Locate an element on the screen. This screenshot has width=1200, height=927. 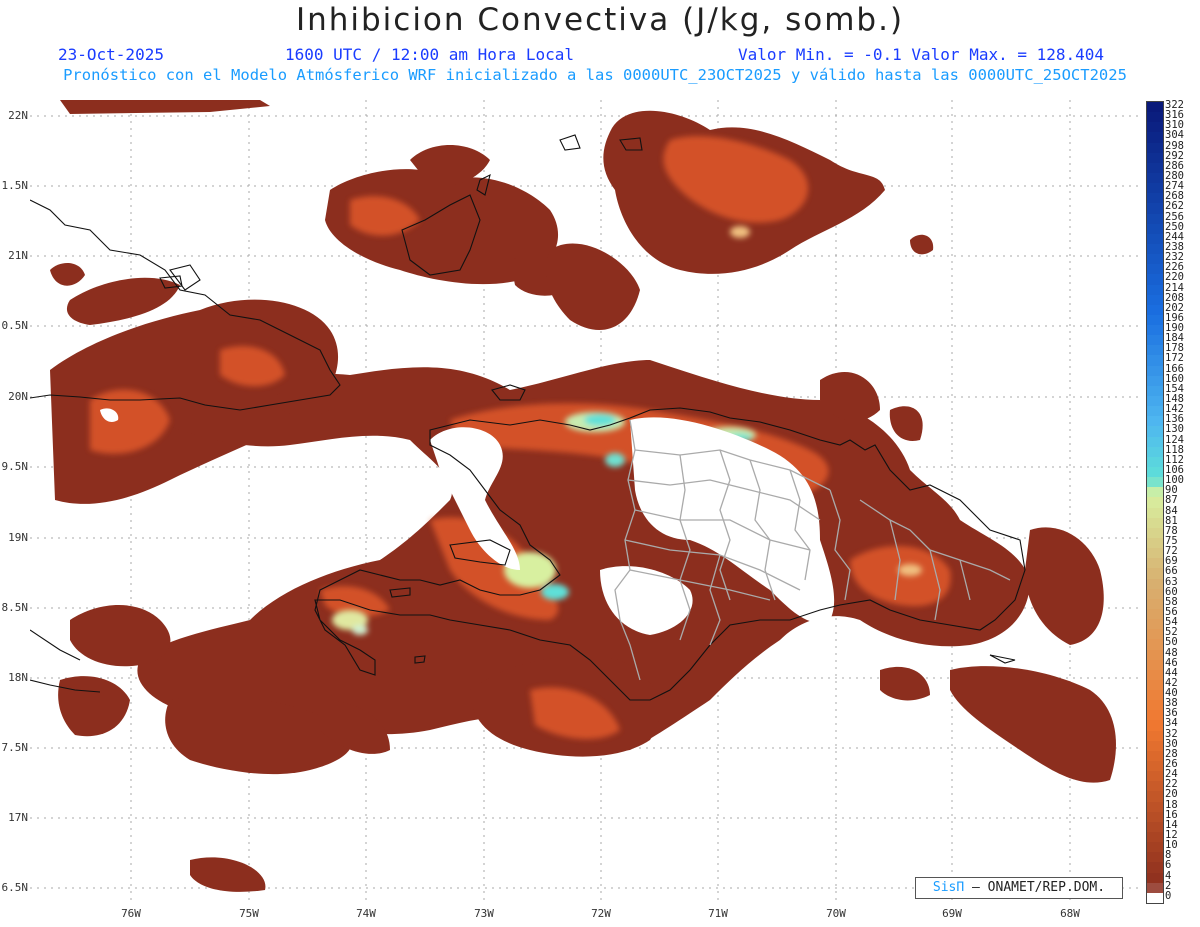
lat-label: 20N is located at coordinates (18, 396).